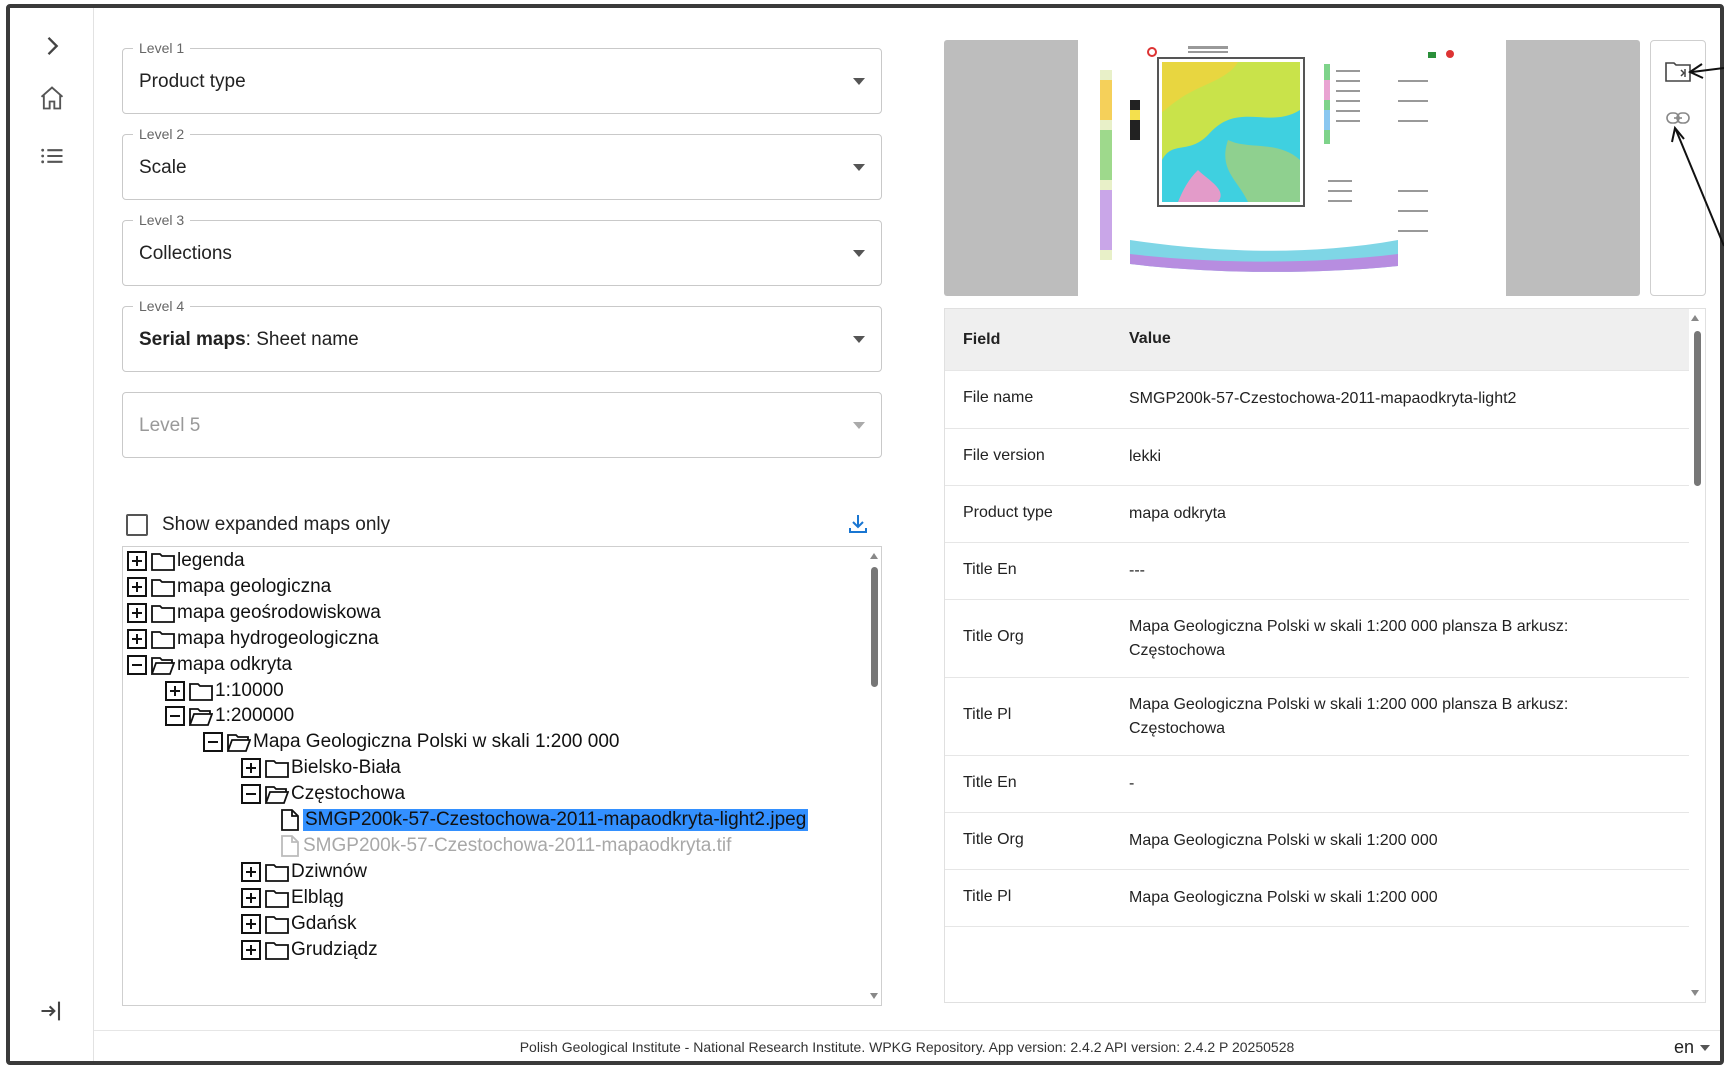 This screenshot has width=1724, height=1065. Describe the element at coordinates (502, 77) in the screenshot. I see `level-1-select: Level 1 Product type` at that location.